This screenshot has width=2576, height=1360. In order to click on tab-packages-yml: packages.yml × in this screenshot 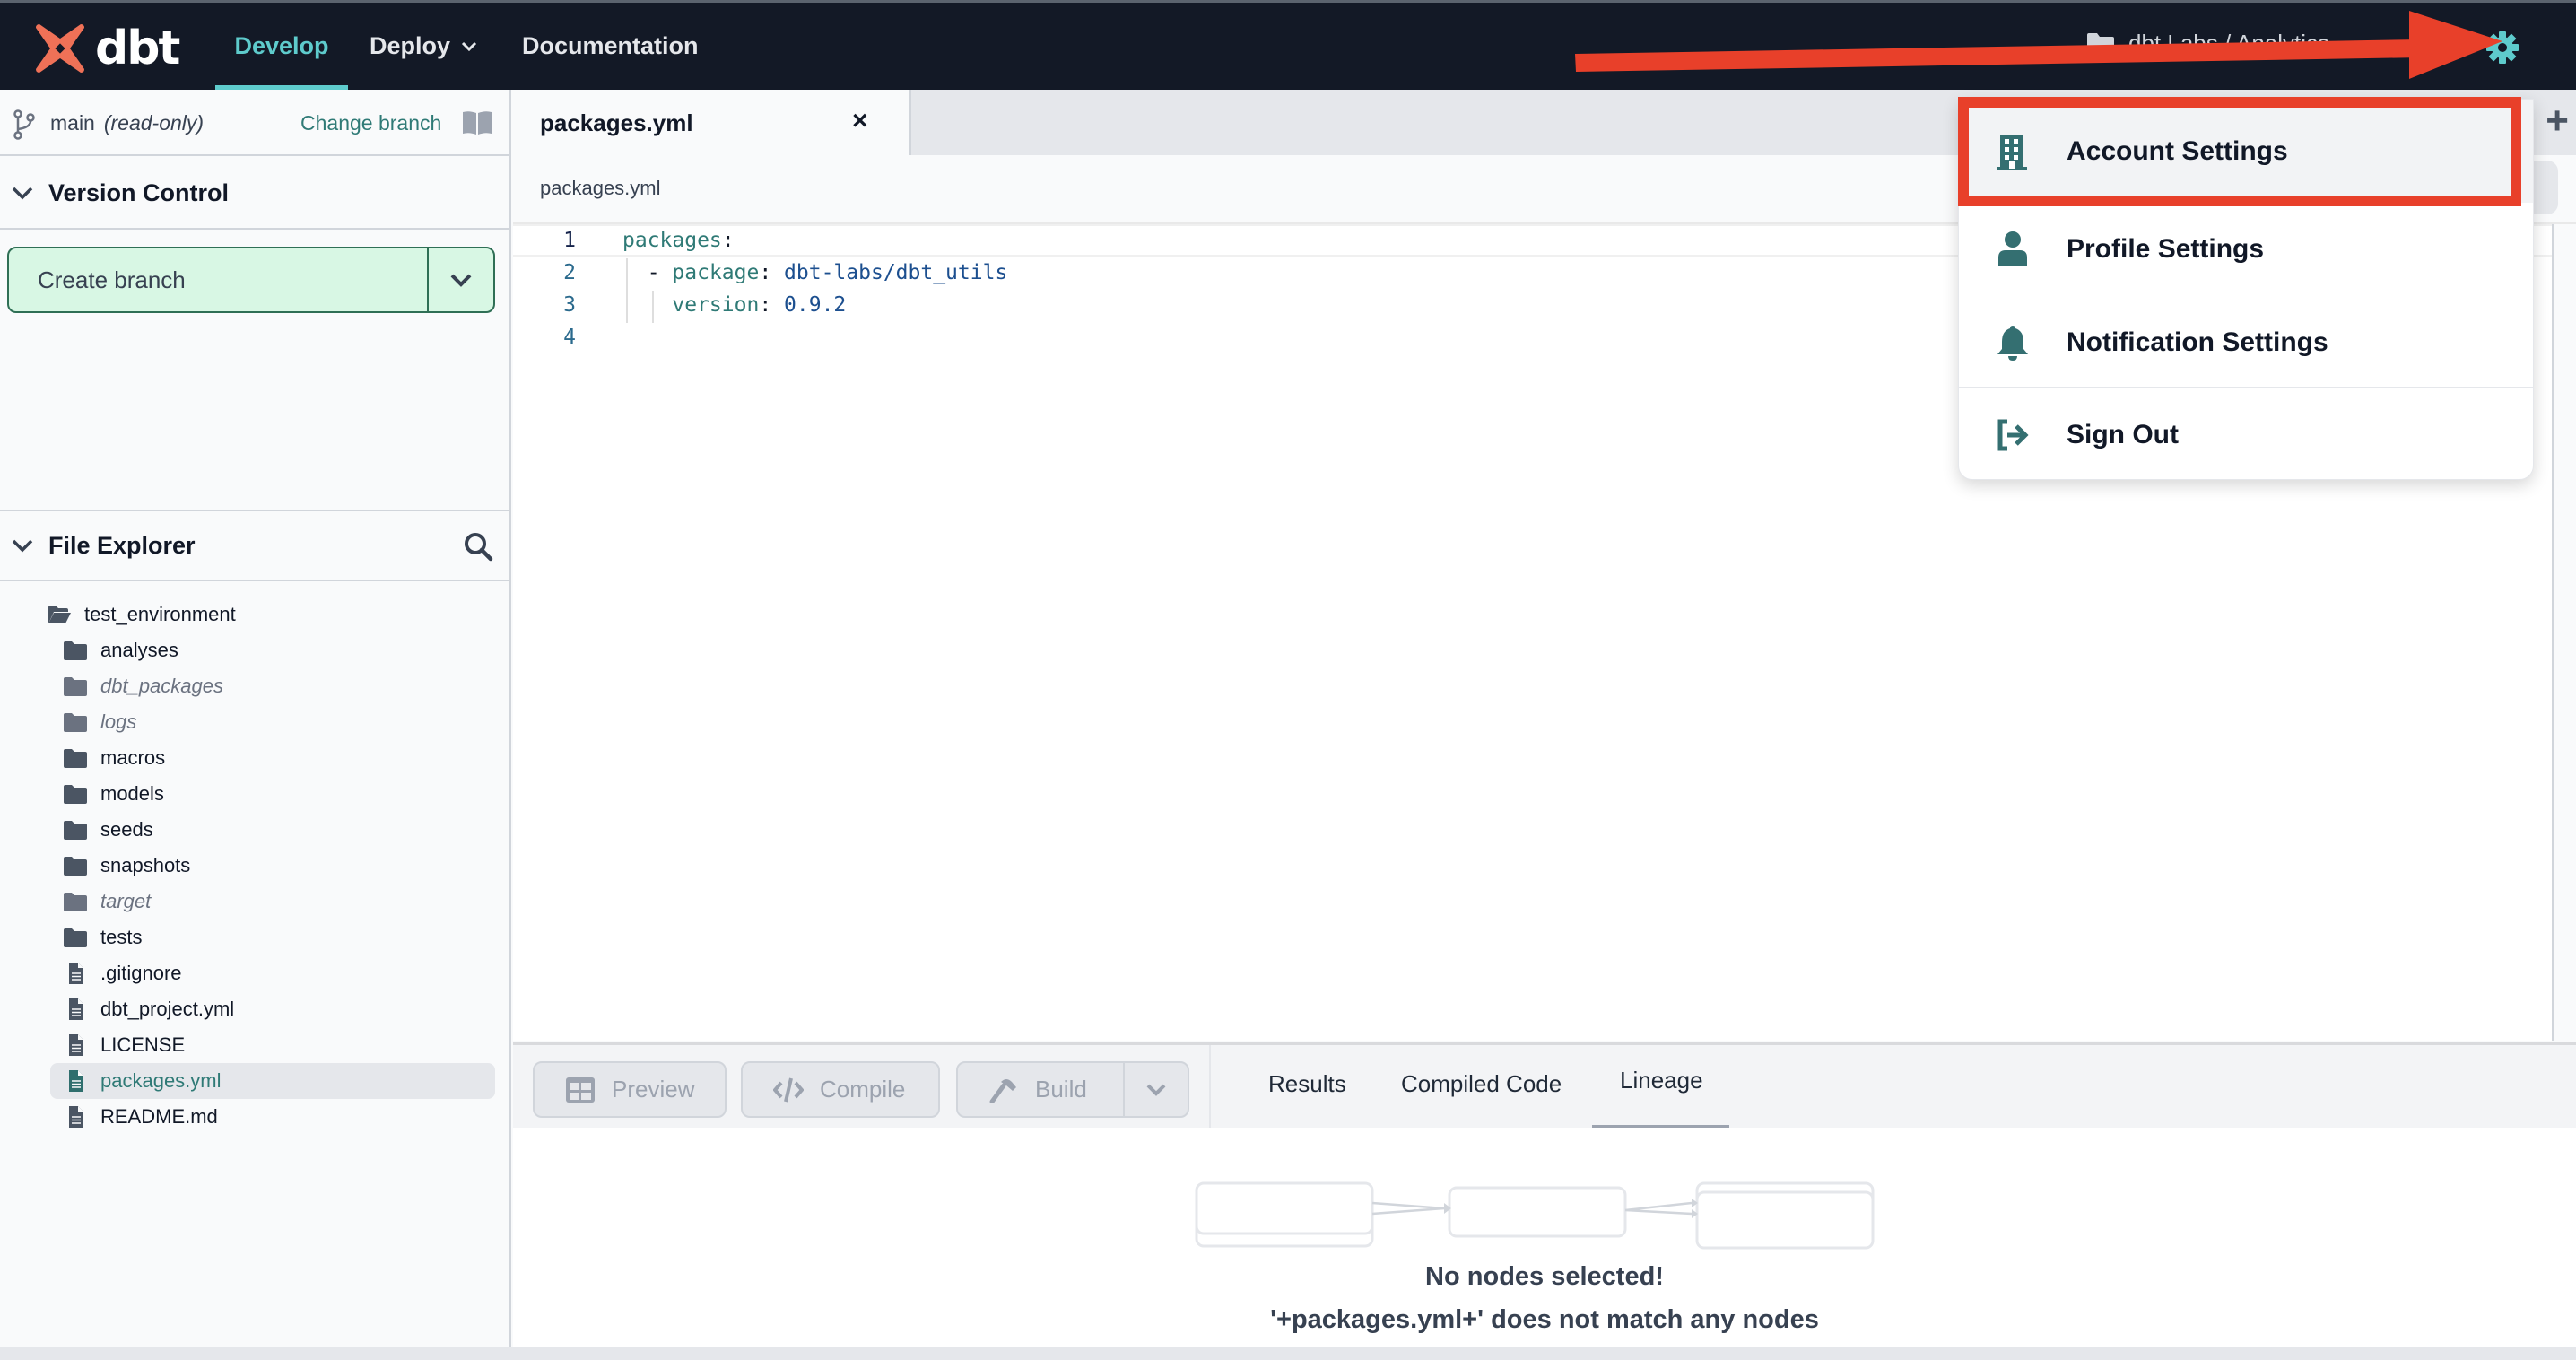, I will do `click(712, 123)`.